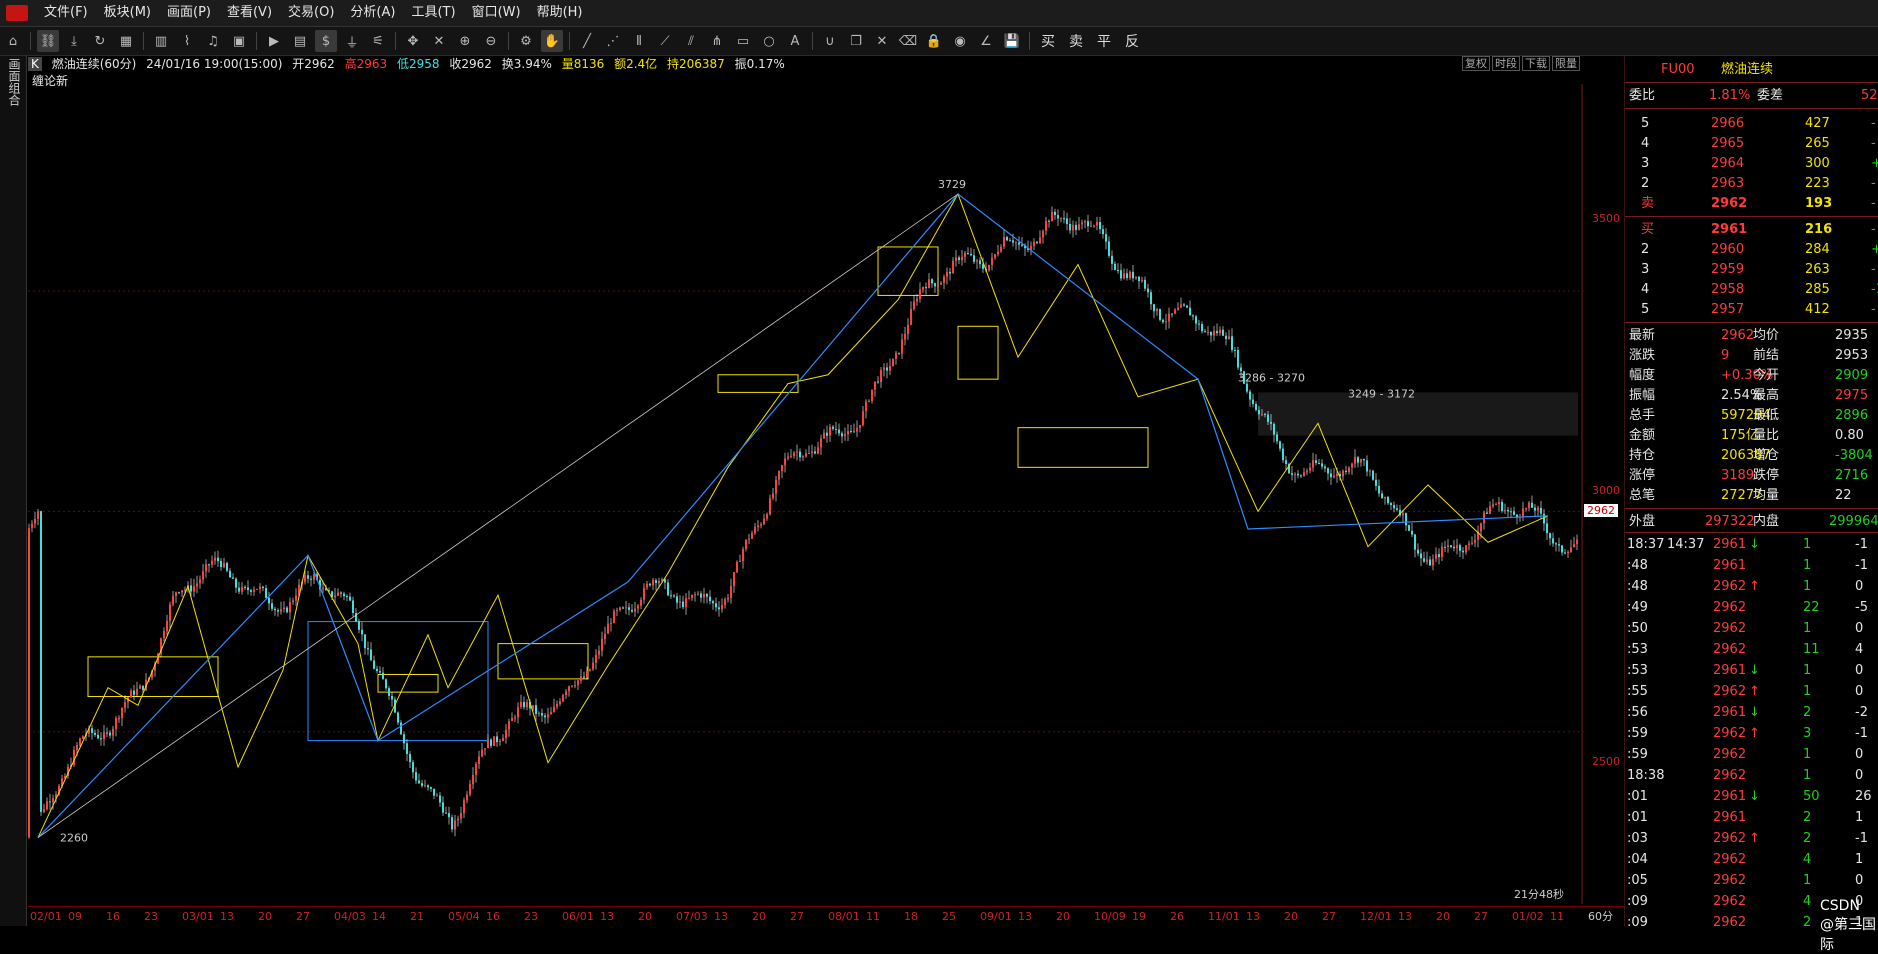  Describe the element at coordinates (759, 64) in the screenshot. I see `amplitude-value: 振0.17%` at that location.